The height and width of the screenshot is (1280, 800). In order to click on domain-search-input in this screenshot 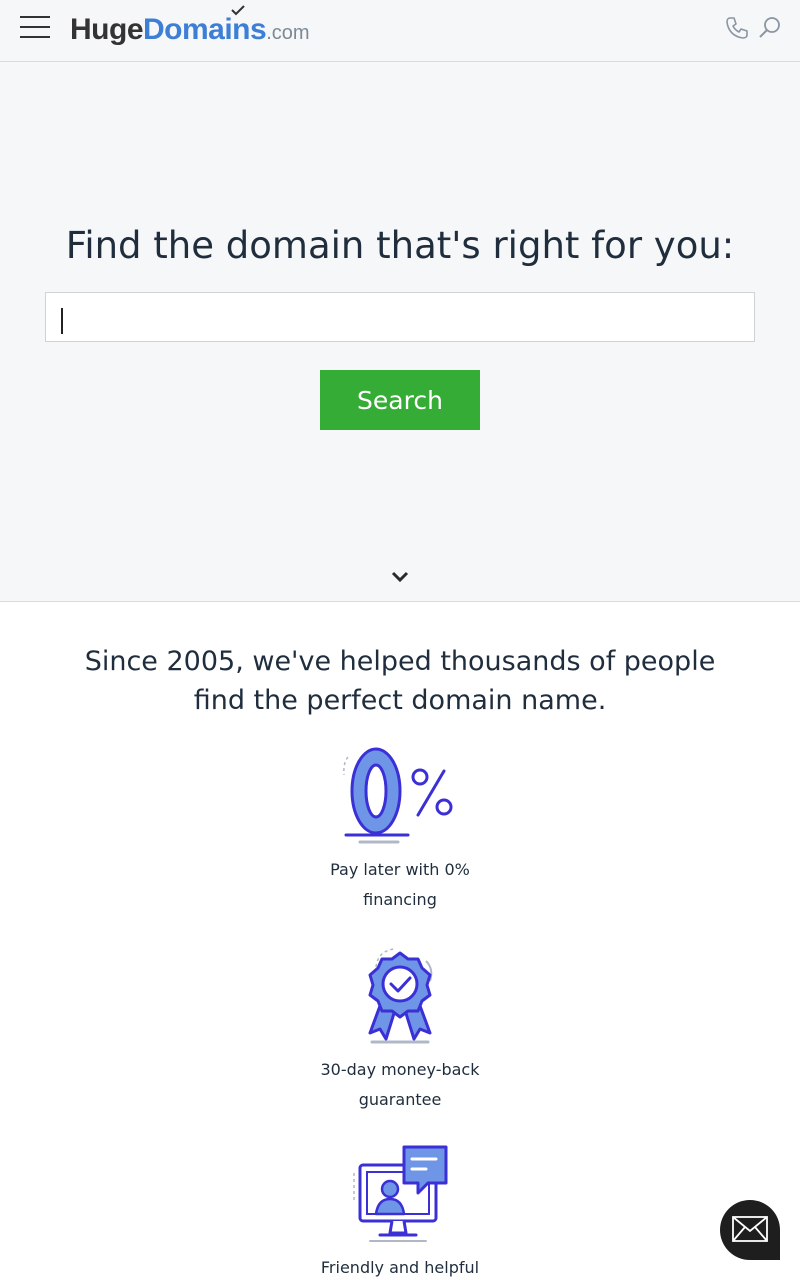, I will do `click(400, 317)`.